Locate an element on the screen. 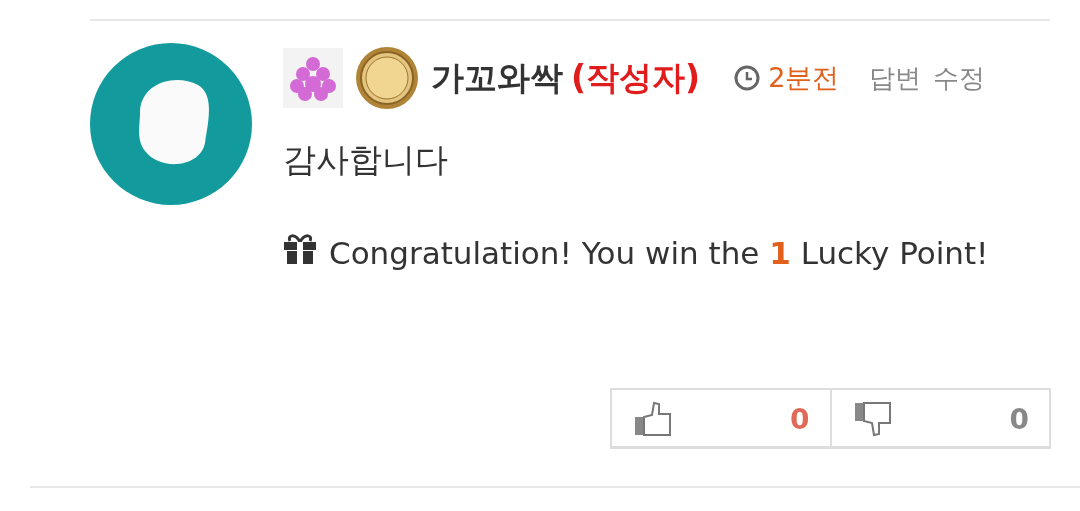  thumbs-up-icon is located at coordinates (654, 419).